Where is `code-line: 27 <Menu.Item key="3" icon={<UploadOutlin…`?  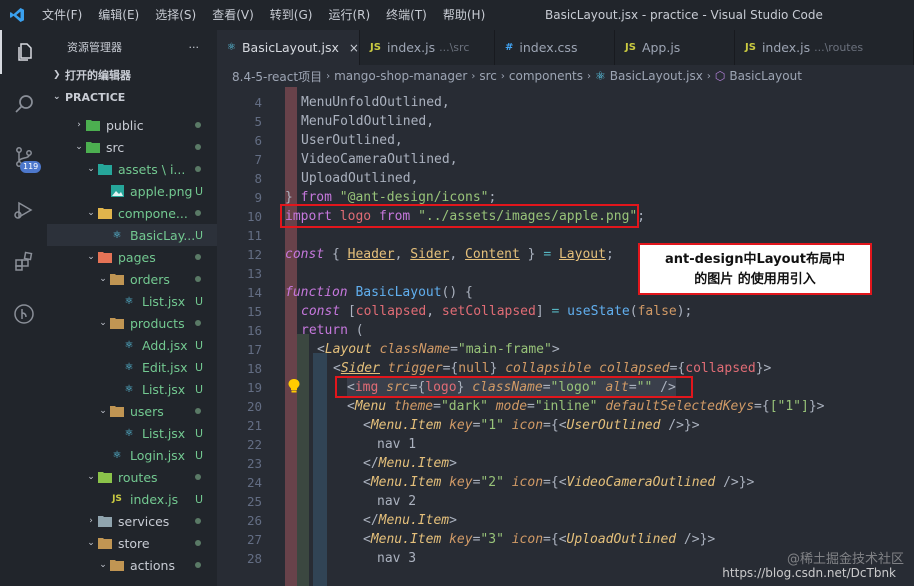
code-line: 27 <Menu.Item key="3" icon={<UploadOutlin… is located at coordinates (565, 539).